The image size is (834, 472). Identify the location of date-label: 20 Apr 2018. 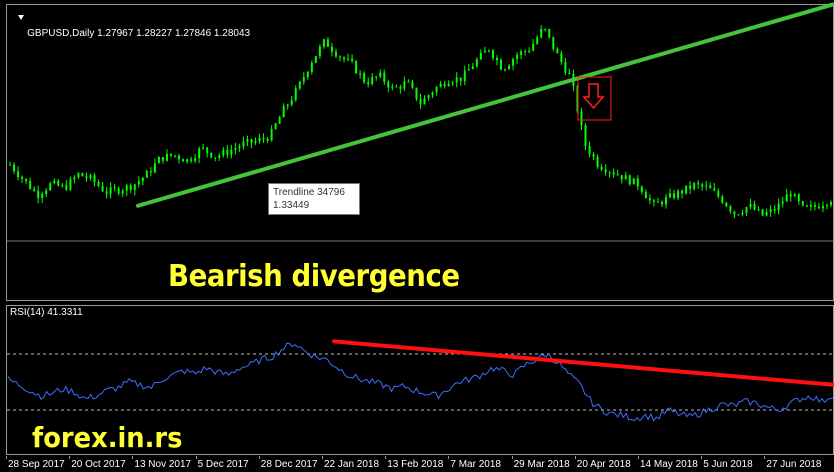
(603, 464).